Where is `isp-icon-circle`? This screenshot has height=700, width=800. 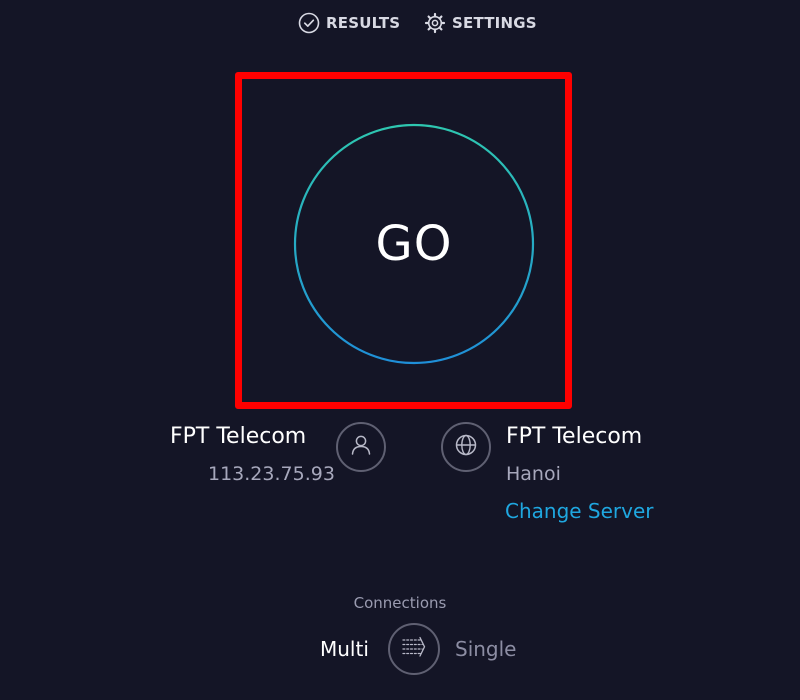
isp-icon-circle is located at coordinates (361, 447).